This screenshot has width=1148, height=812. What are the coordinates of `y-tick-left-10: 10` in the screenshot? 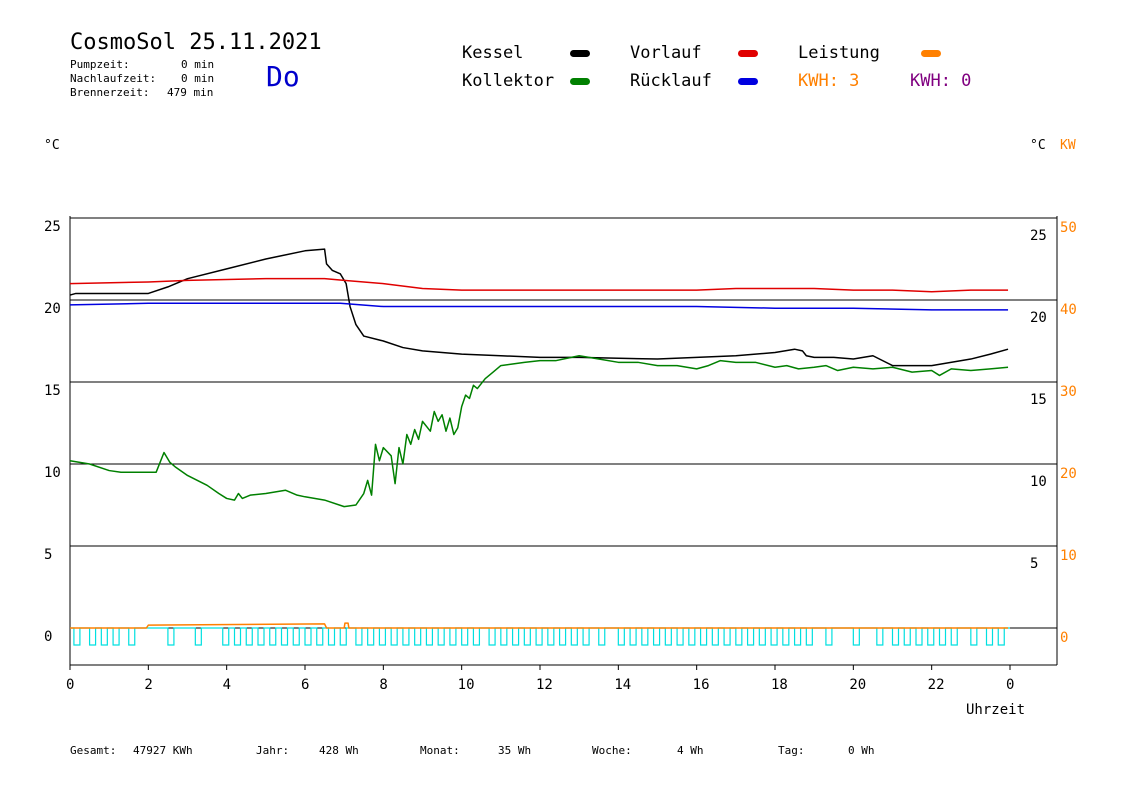 It's located at (52, 473).